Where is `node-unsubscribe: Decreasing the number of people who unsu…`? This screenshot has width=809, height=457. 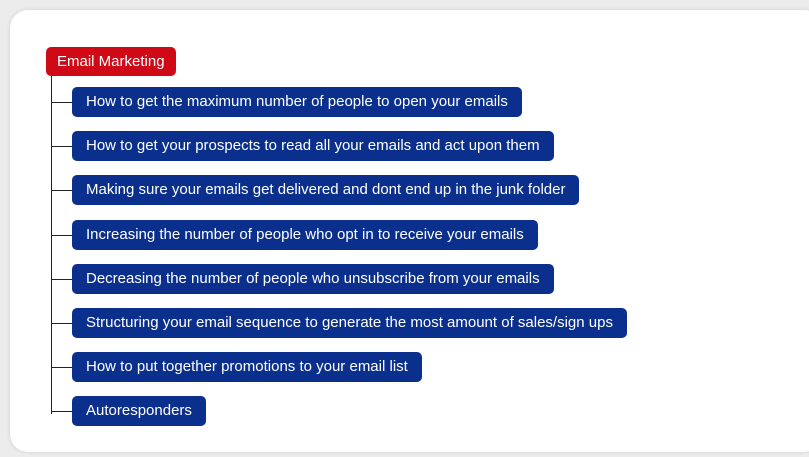 node-unsubscribe: Decreasing the number of people who unsu… is located at coordinates (313, 279).